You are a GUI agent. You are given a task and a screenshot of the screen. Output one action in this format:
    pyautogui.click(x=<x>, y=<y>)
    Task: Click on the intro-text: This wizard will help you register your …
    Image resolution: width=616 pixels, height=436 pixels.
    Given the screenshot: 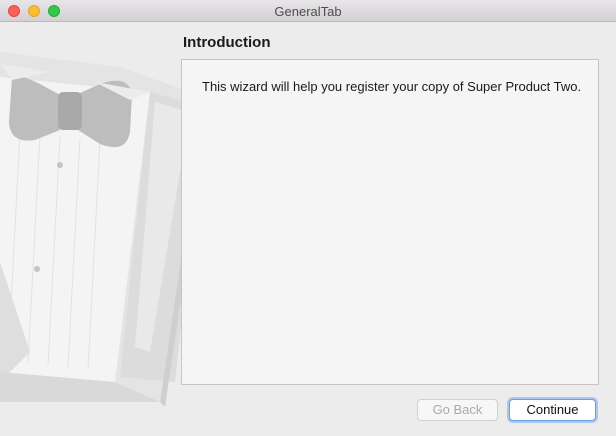 What is the action you would take?
    pyautogui.click(x=392, y=86)
    